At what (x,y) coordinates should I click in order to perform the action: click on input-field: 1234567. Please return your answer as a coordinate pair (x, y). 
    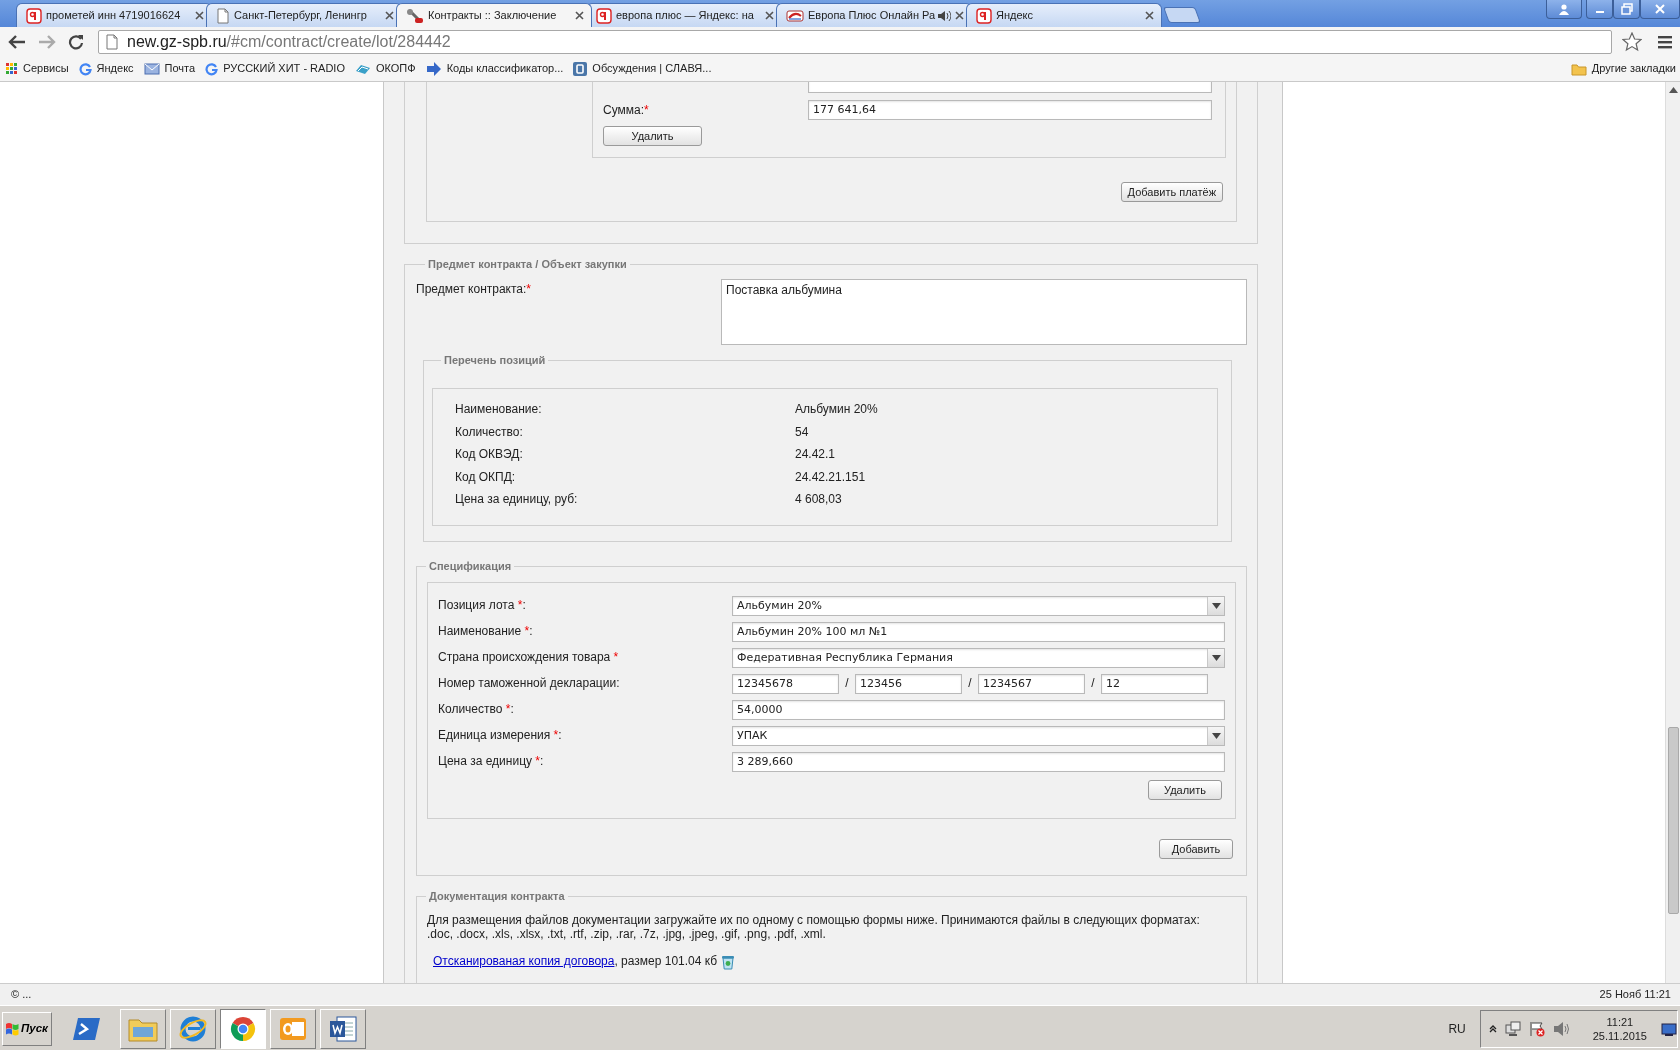
    Looking at the image, I should click on (1031, 683).